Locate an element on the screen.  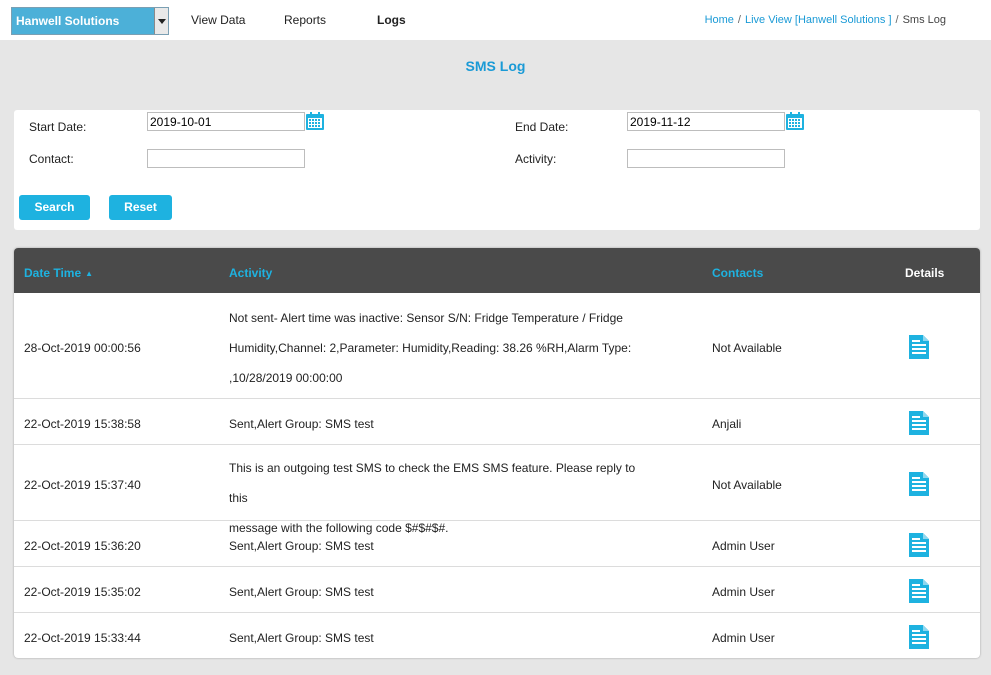
chevron-down-icon is located at coordinates (161, 21).